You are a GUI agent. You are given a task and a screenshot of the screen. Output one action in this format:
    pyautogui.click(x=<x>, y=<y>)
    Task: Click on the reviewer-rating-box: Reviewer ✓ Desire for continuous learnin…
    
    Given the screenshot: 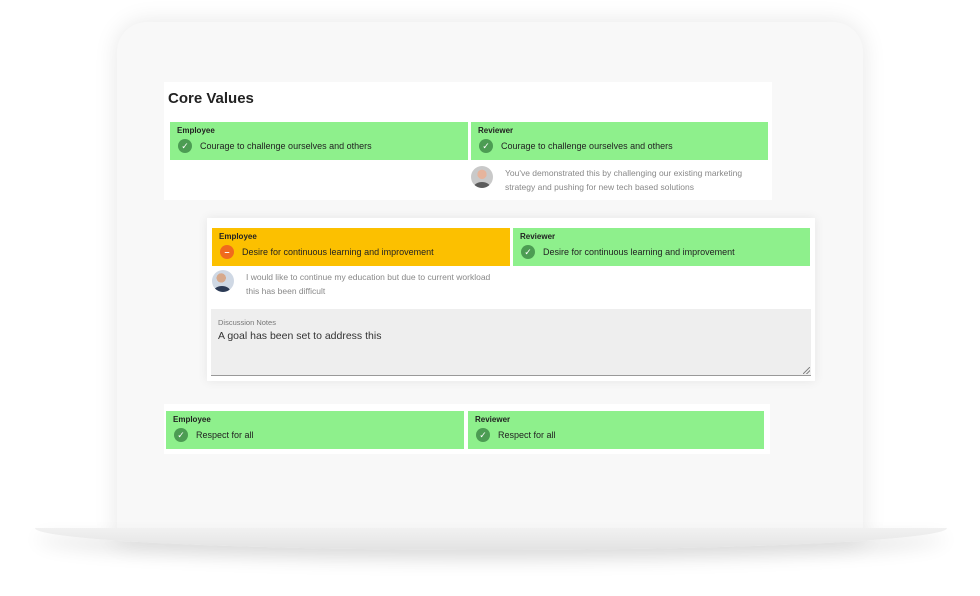 What is the action you would take?
    pyautogui.click(x=661, y=247)
    